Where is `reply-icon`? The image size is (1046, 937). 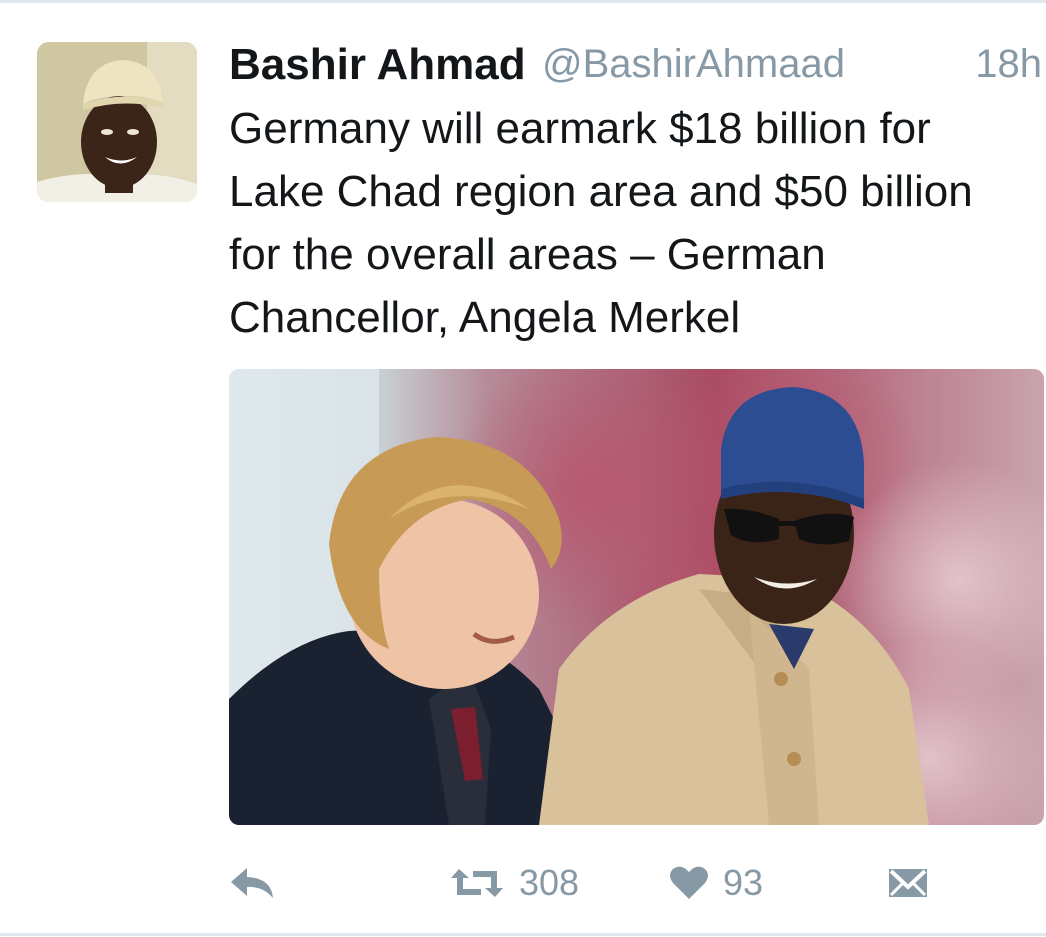 reply-icon is located at coordinates (252, 883).